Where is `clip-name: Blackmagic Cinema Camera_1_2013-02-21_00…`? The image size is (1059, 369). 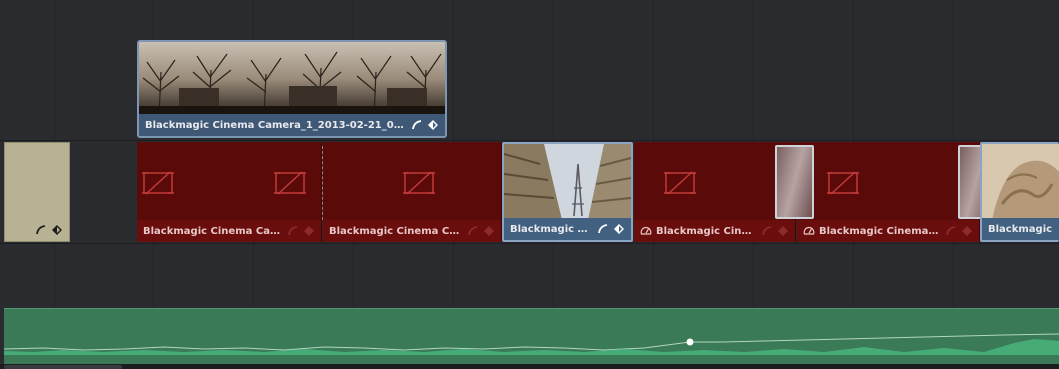
clip-name: Blackmagic Cinema Camera_1_2013-02-21_00… is located at coordinates (275, 125).